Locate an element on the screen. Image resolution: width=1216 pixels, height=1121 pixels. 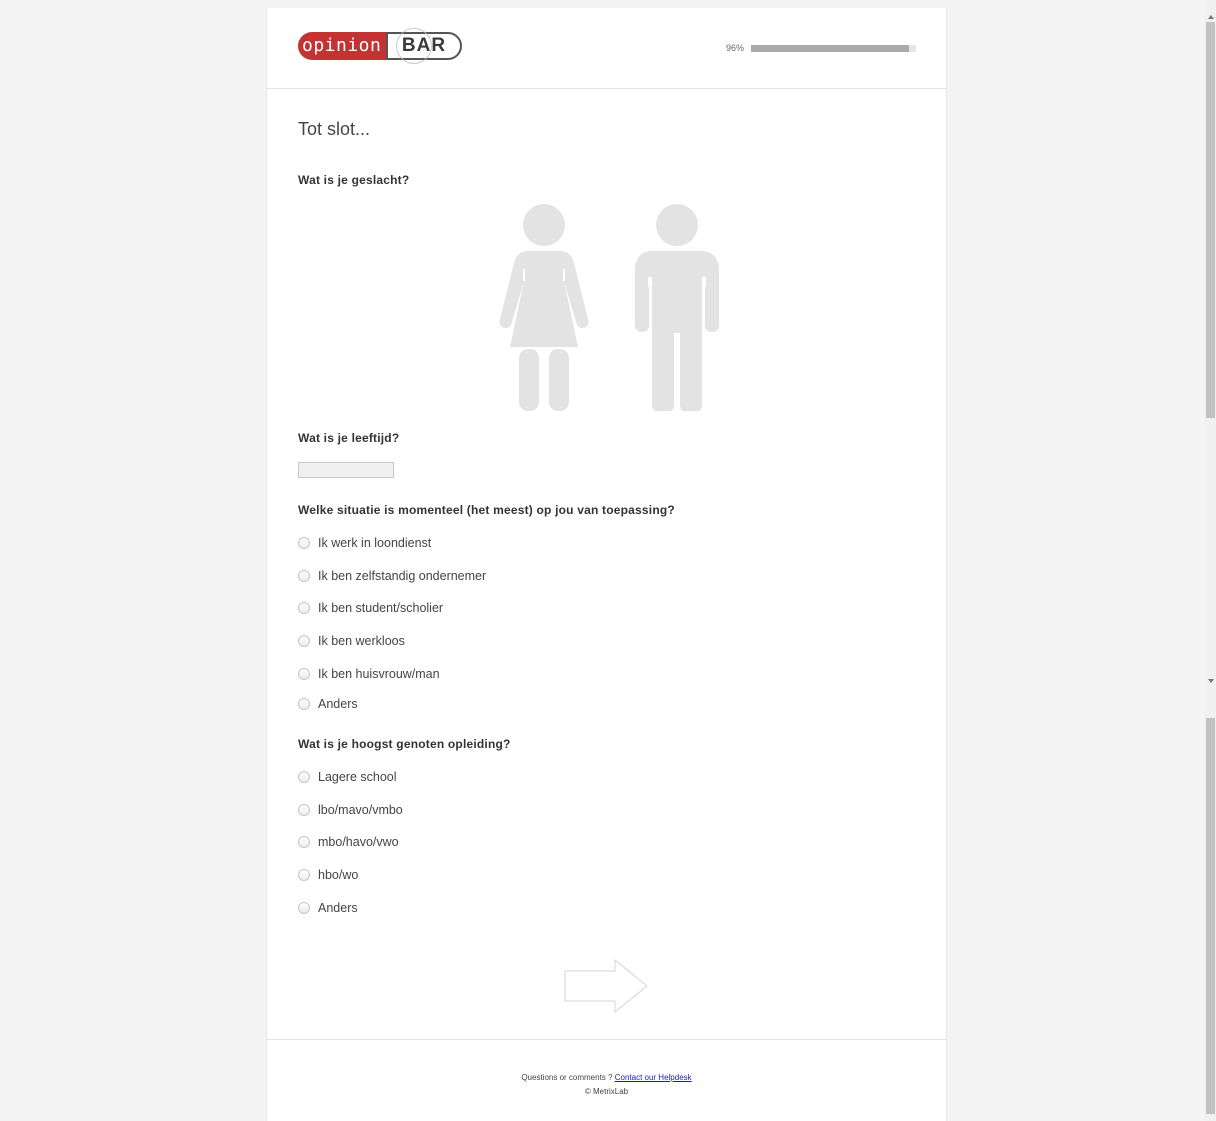
education-option: lbo/mavo/vmbo is located at coordinates (350, 810).